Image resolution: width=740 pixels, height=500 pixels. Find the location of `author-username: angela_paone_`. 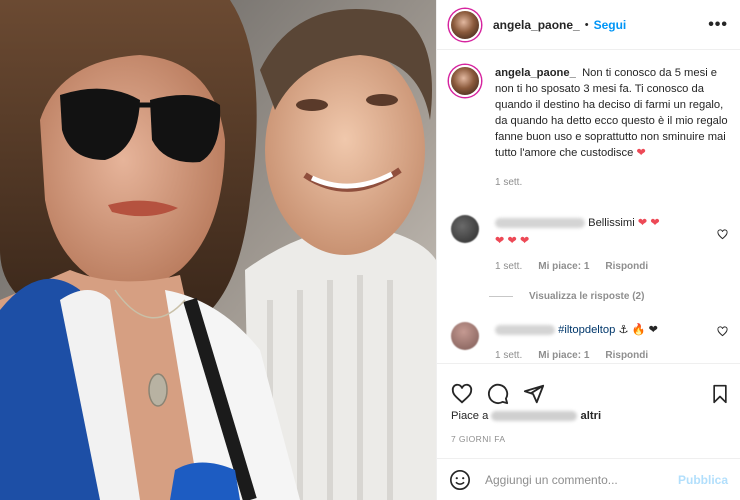

author-username: angela_paone_ is located at coordinates (536, 25).